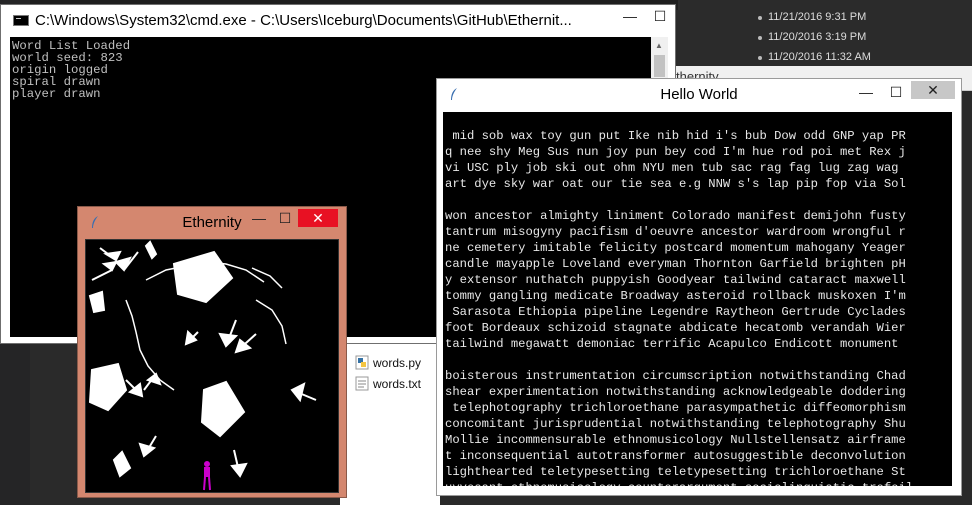 The height and width of the screenshot is (505, 972). I want to click on game-canvas, so click(212, 366).